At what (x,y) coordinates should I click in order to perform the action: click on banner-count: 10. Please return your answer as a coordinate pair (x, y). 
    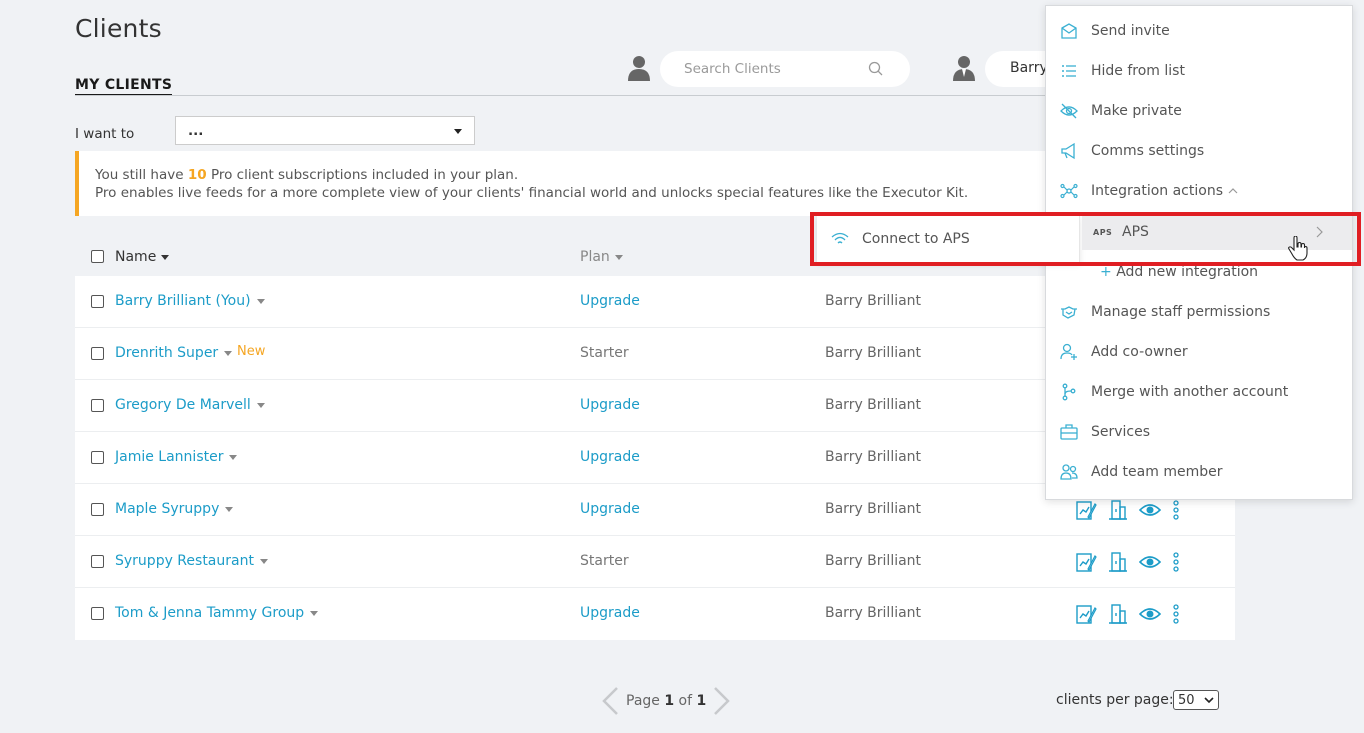
    Looking at the image, I should click on (197, 175).